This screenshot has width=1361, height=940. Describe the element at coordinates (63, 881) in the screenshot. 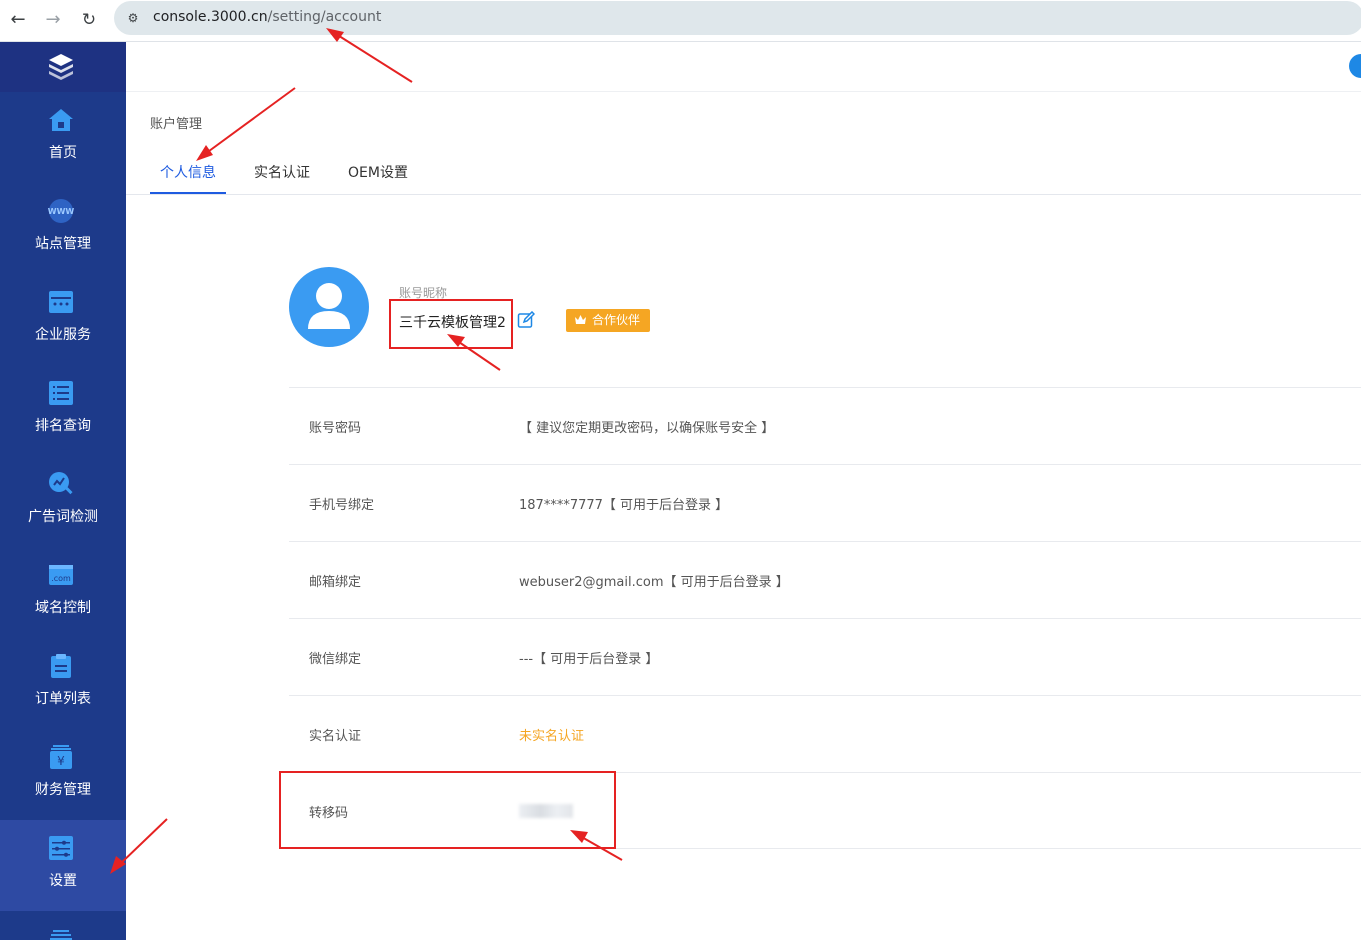

I see `sidebar-item-label: 设置` at that location.